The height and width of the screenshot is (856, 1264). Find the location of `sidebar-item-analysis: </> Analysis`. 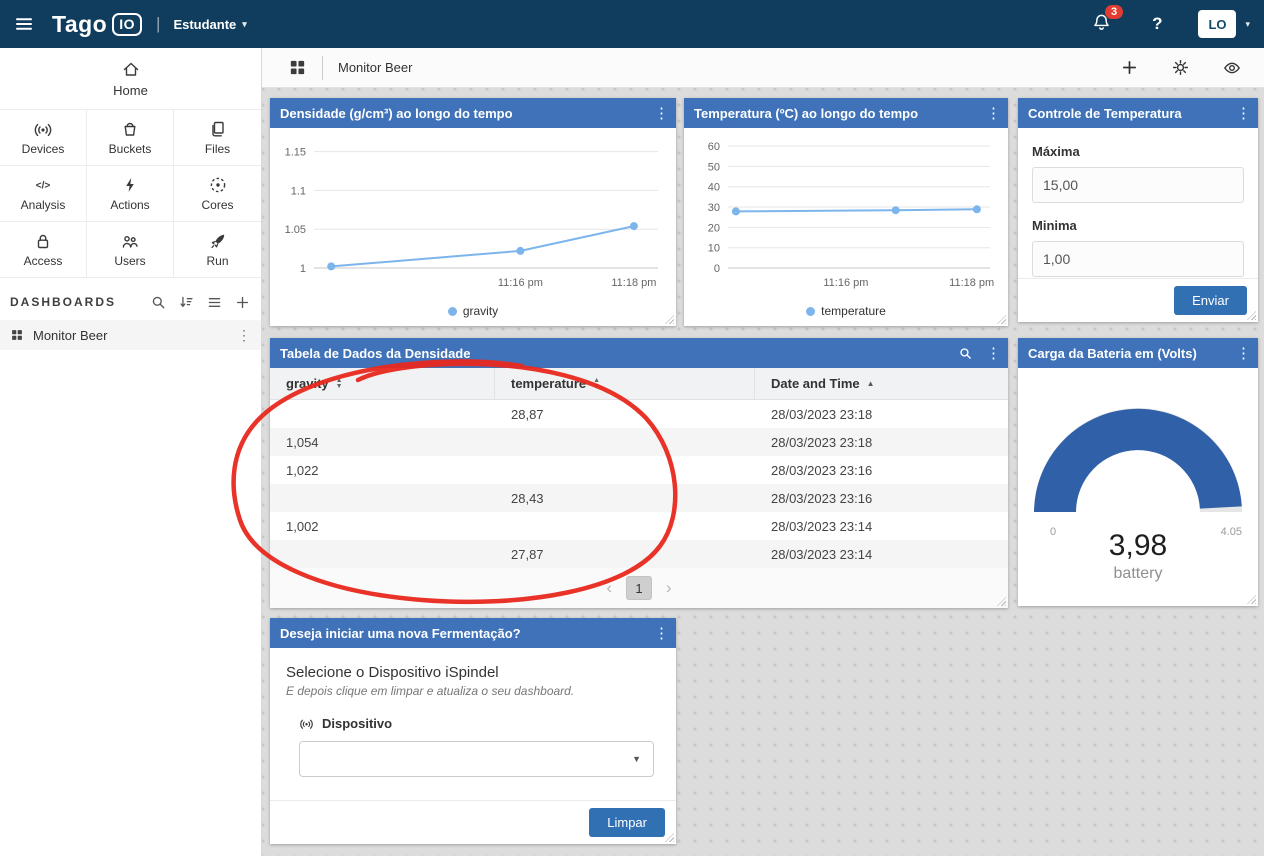

sidebar-item-analysis: </> Analysis is located at coordinates (43, 194).